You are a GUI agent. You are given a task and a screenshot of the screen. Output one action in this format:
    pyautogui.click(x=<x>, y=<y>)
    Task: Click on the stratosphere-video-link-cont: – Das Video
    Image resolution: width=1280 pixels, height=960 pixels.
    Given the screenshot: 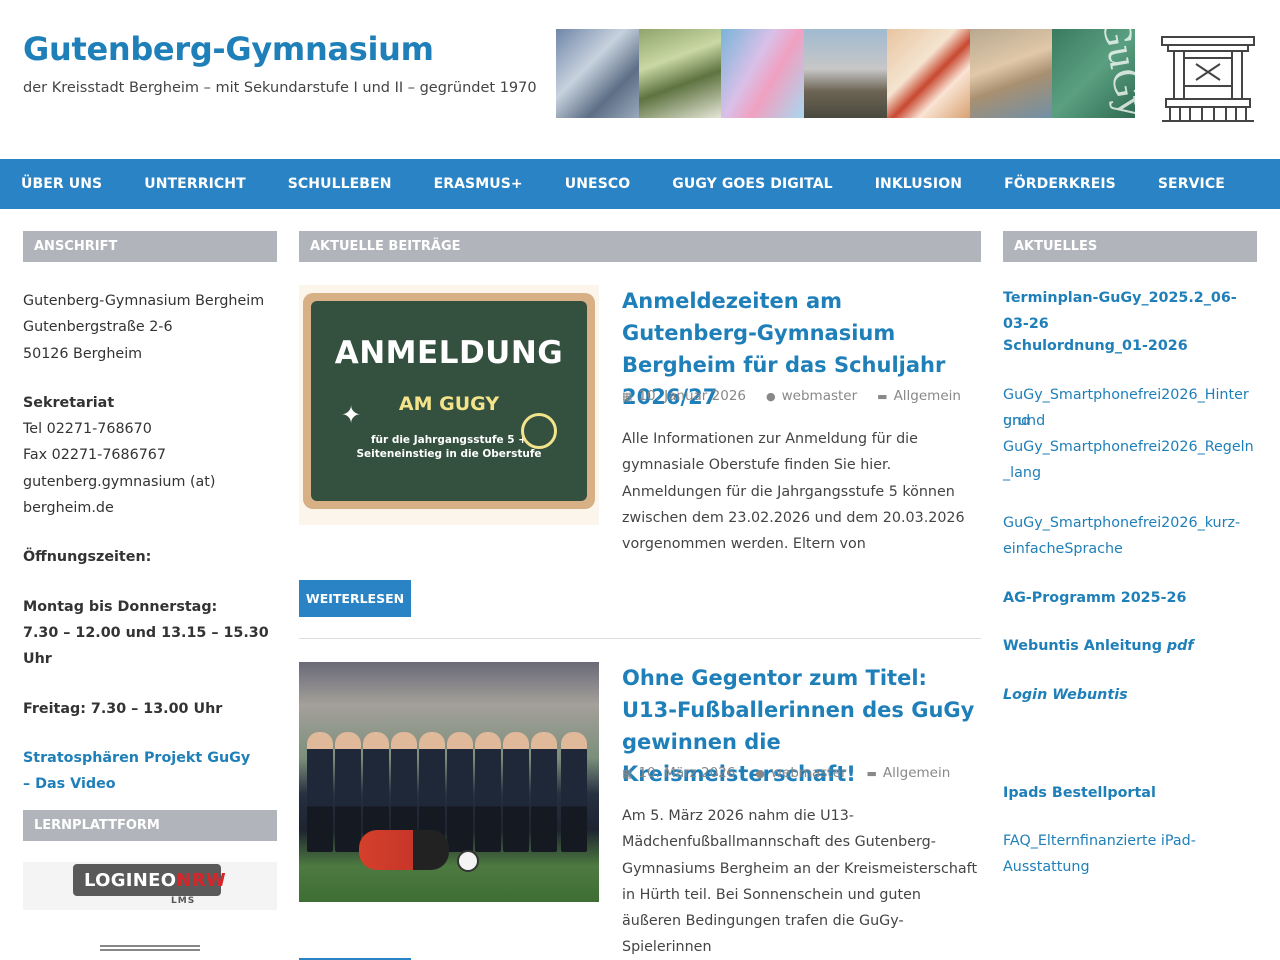 What is the action you would take?
    pyautogui.click(x=150, y=784)
    